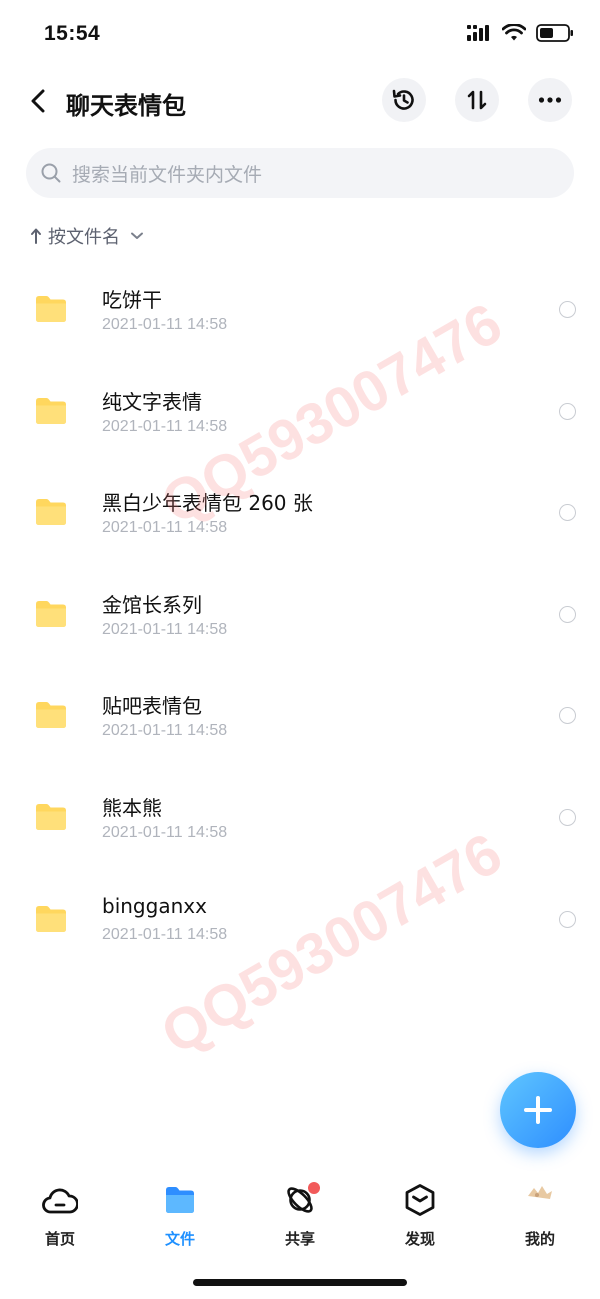  I want to click on transfer-icon, so click(477, 100).